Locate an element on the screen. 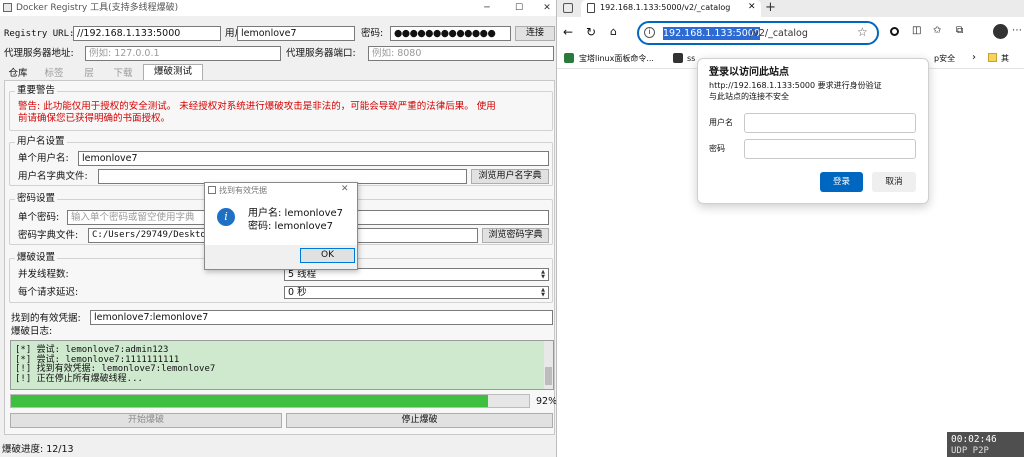 The height and width of the screenshot is (457, 1024). tab-layers: 层 is located at coordinates (89, 73).